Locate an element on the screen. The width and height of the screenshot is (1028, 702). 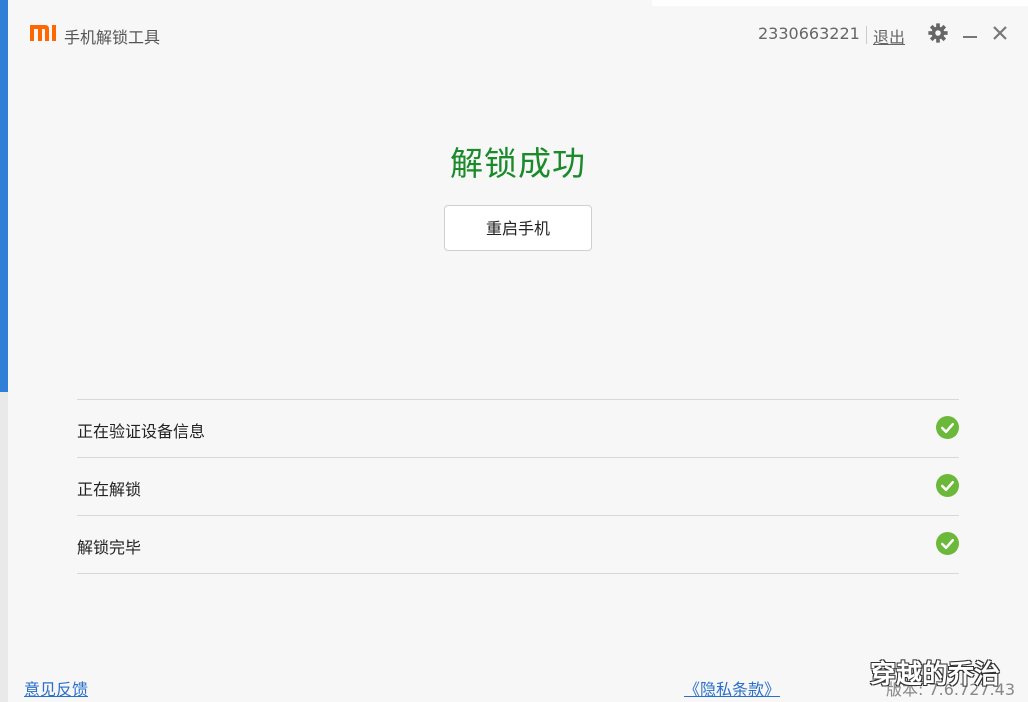
logout-link: 退出 is located at coordinates (889, 36).